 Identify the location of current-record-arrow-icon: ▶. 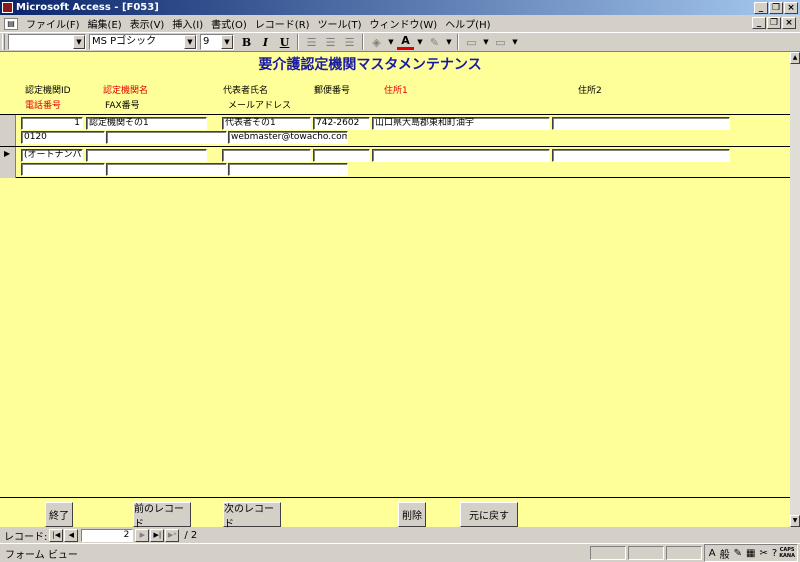
(7, 153).